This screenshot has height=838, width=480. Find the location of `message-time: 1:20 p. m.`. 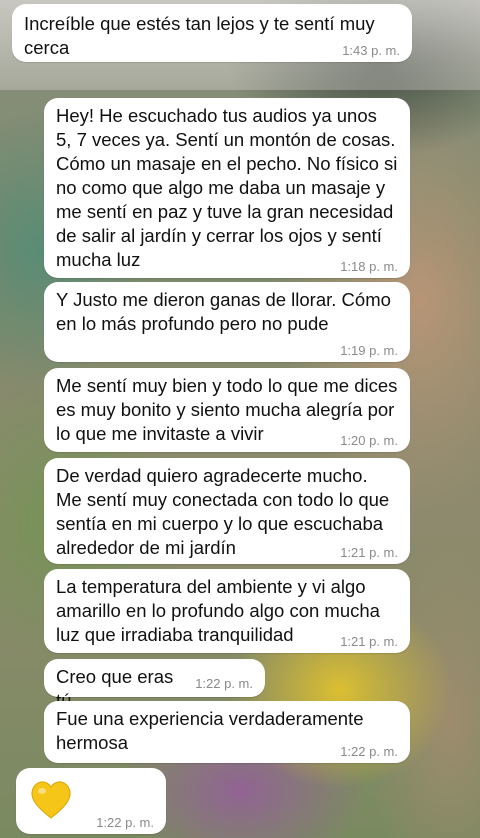

message-time: 1:20 p. m. is located at coordinates (369, 440).